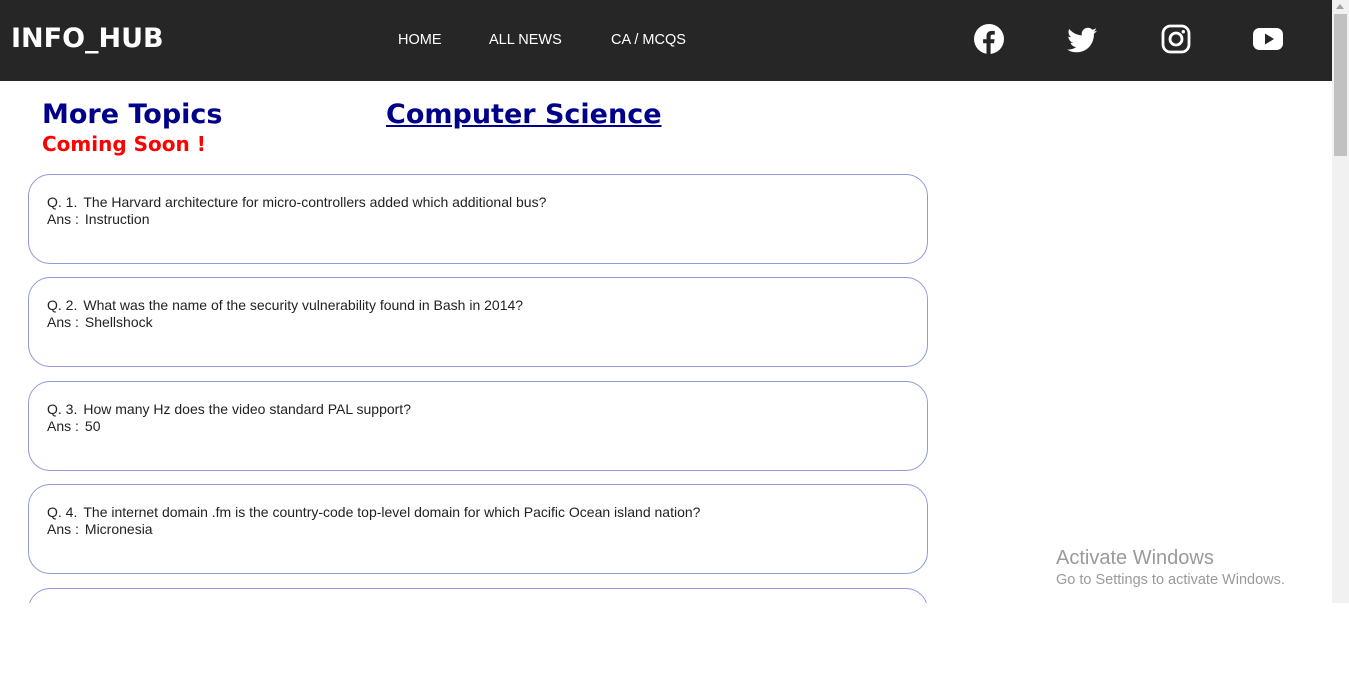 The height and width of the screenshot is (674, 1349). Describe the element at coordinates (1268, 39) in the screenshot. I see `youtube-icon` at that location.